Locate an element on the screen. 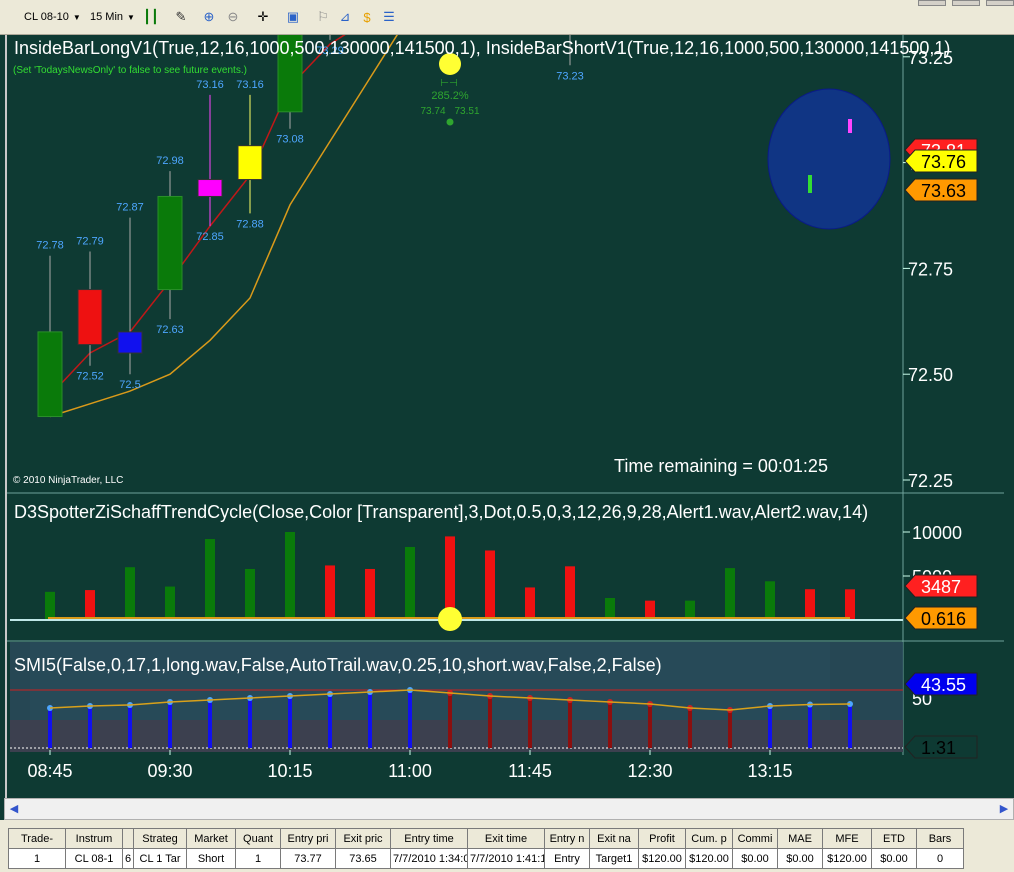 Image resolution: width=1014 pixels, height=872 pixels. column-header: Market is located at coordinates (211, 838).